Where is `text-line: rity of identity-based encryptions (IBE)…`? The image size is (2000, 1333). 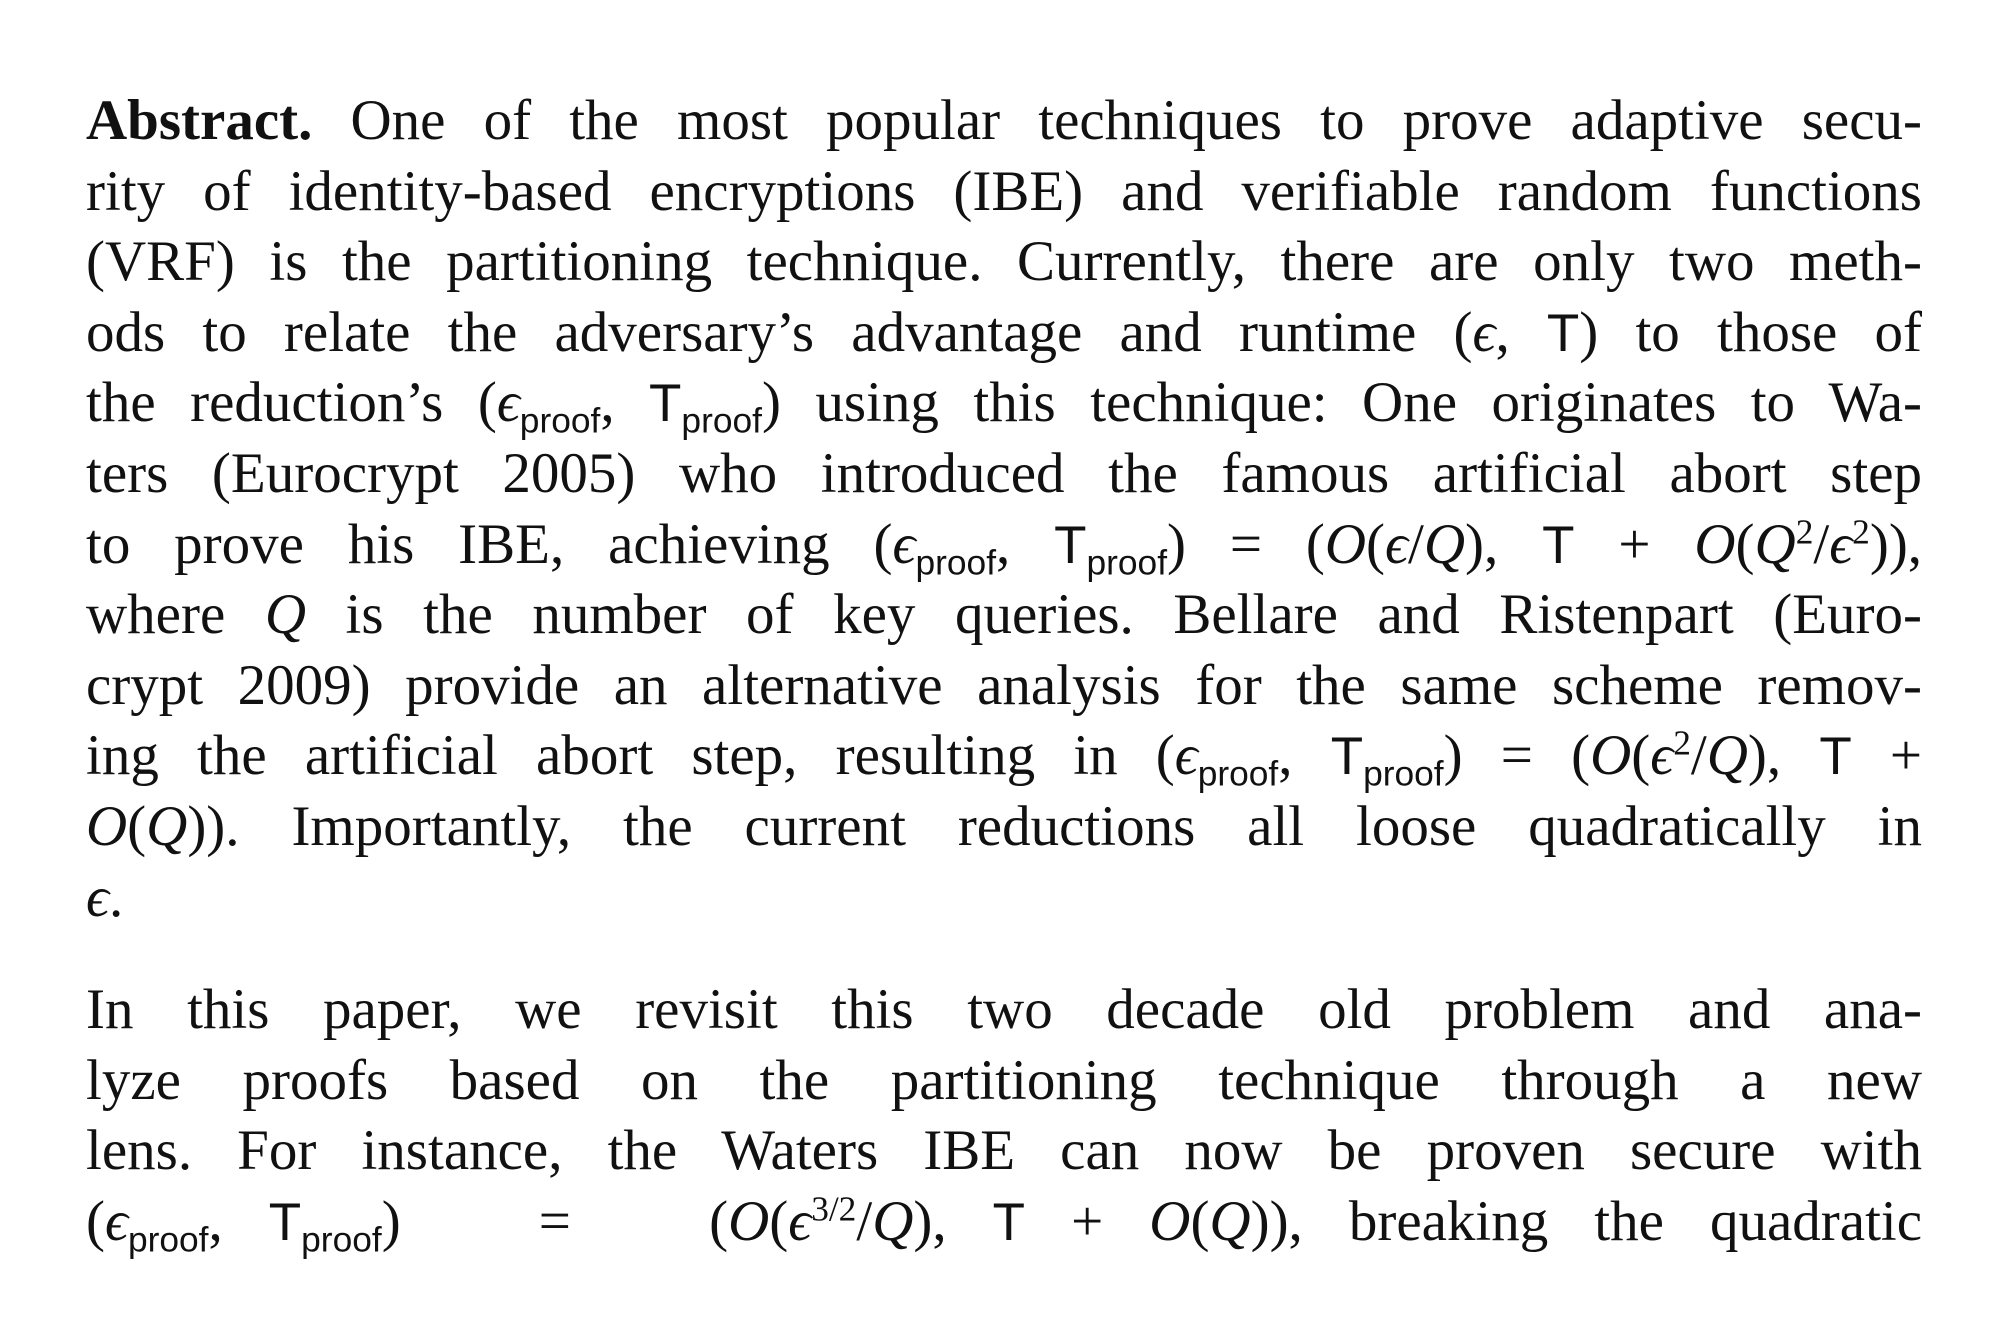
text-line: rity of identity-based encryptions (IBE)… is located at coordinates (1004, 191).